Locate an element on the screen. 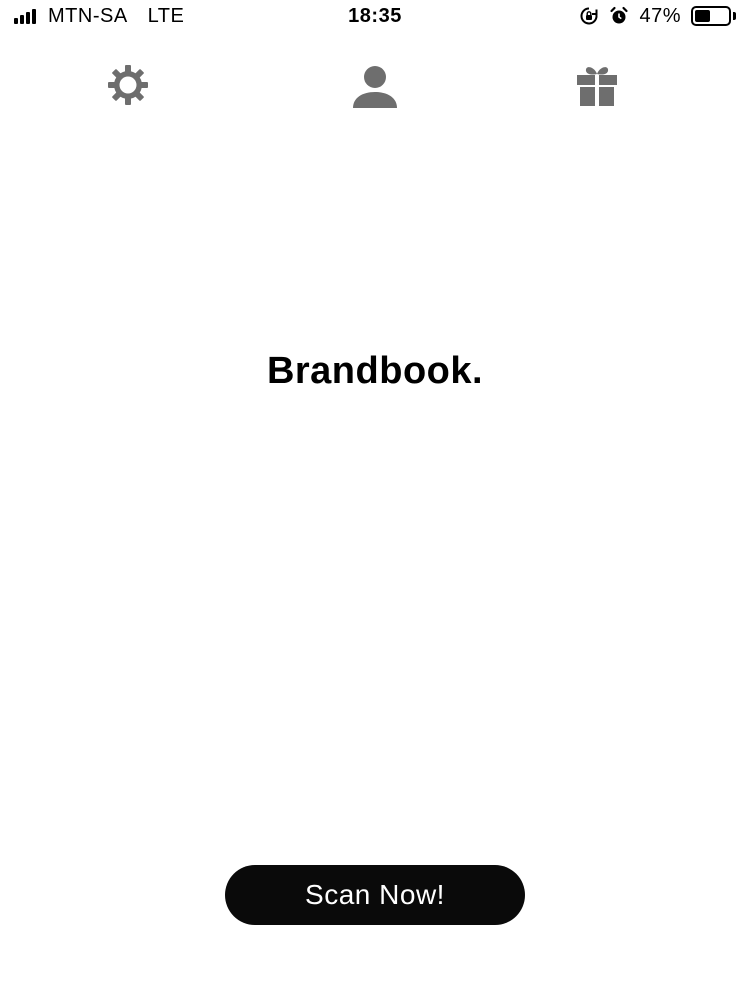 Image resolution: width=750 pixels, height=1000 pixels. signal-icon is located at coordinates (25, 16).